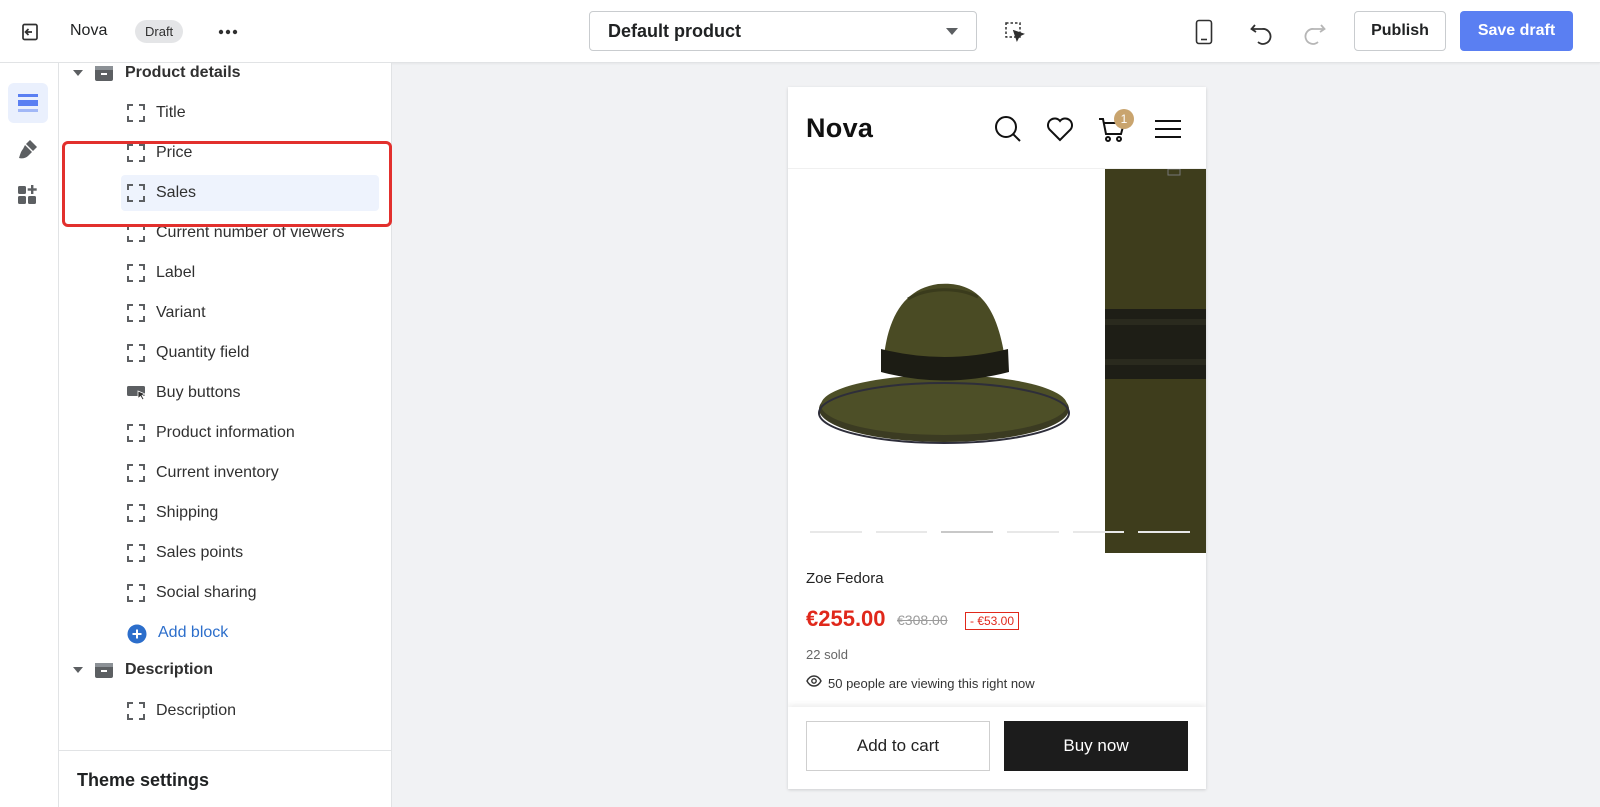  I want to click on add-circle-icon, so click(137, 634).